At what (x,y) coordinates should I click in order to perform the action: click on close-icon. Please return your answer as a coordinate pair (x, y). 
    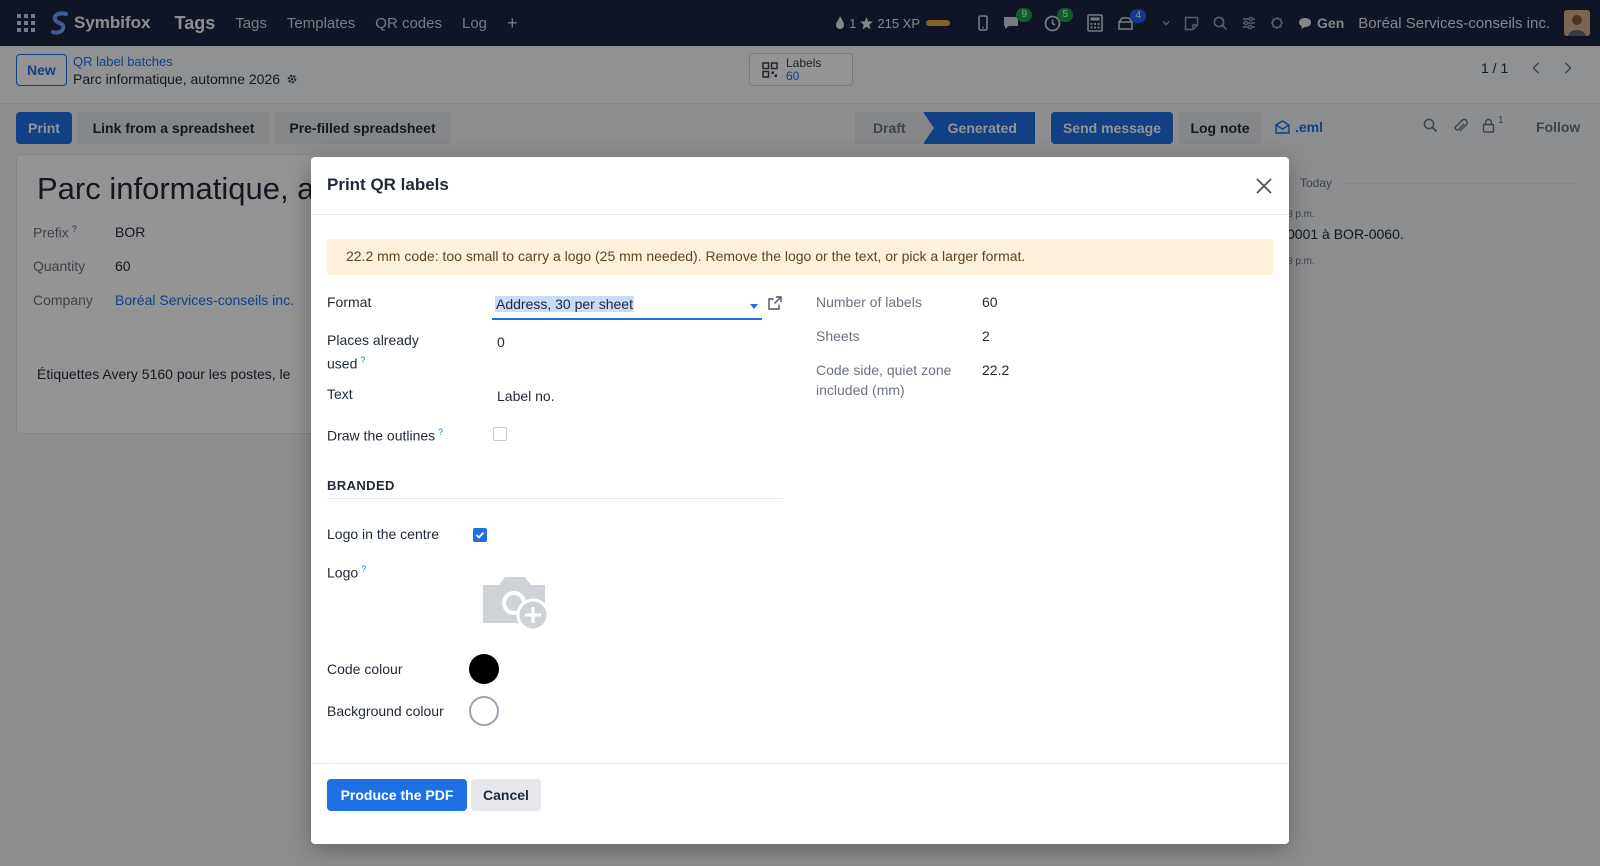
    Looking at the image, I should click on (1264, 186).